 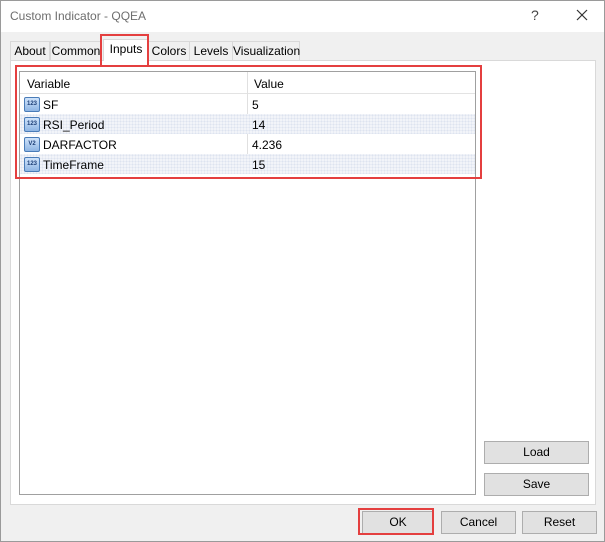 I want to click on tab-levels: Levels, so click(x=211, y=50).